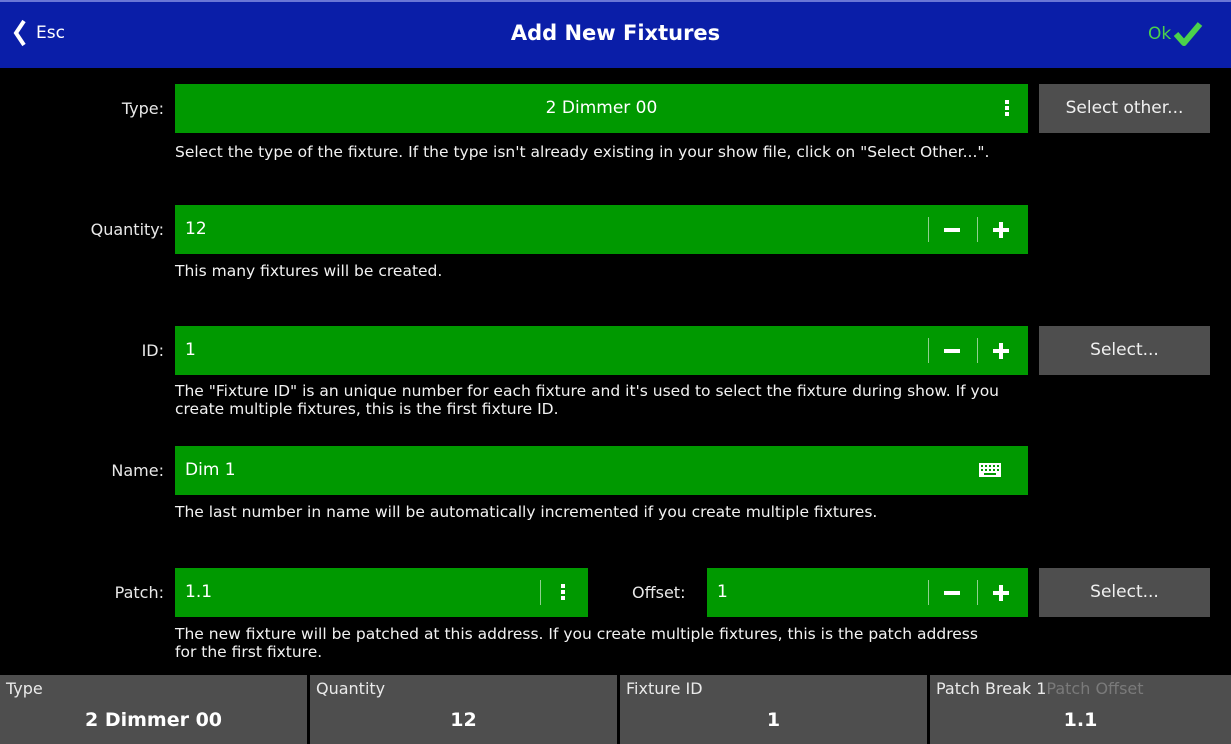 The height and width of the screenshot is (744, 1231). Describe the element at coordinates (142, 108) in the screenshot. I see `type-label: Type:` at that location.